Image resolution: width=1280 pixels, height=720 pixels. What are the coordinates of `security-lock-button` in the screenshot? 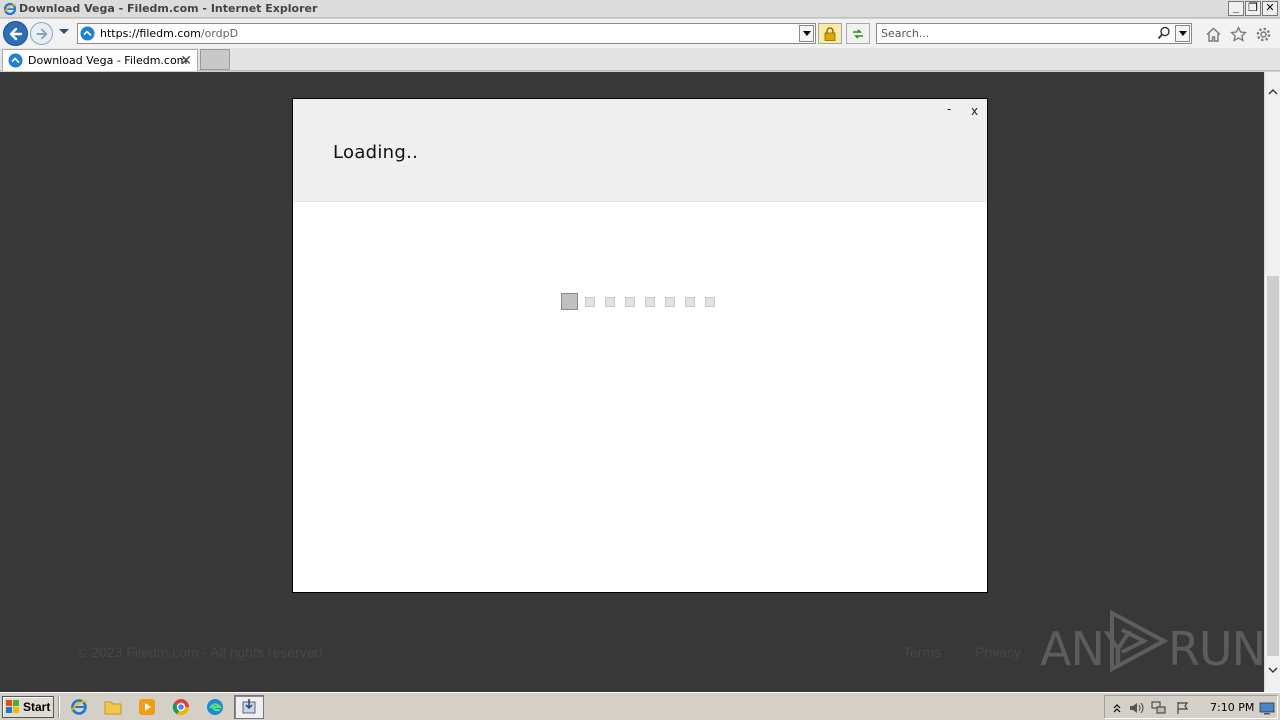 It's located at (830, 33).